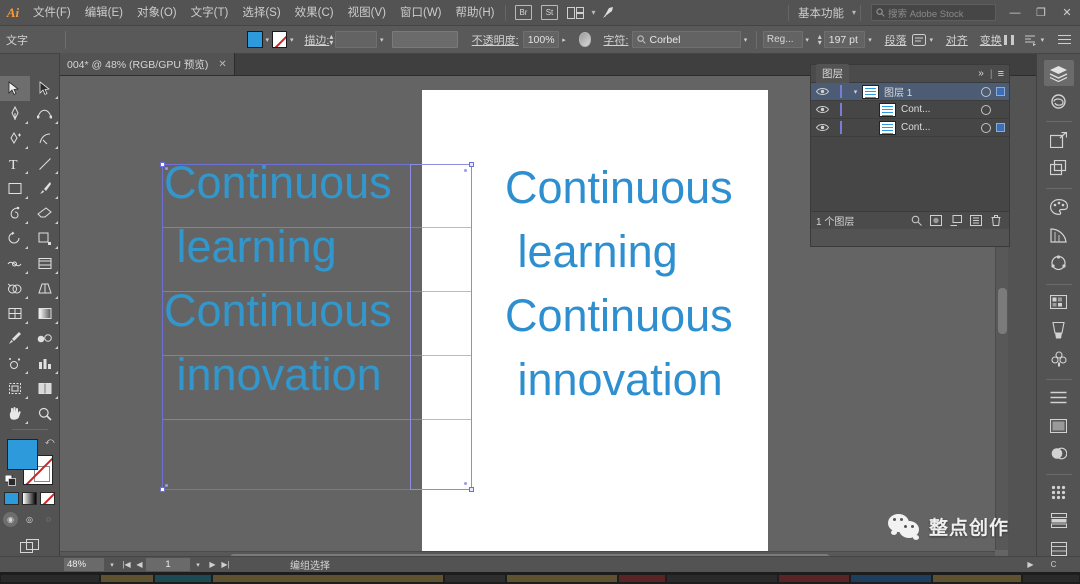 The height and width of the screenshot is (584, 1080). I want to click on layer-row-0: ▾ 图层 1, so click(910, 92).